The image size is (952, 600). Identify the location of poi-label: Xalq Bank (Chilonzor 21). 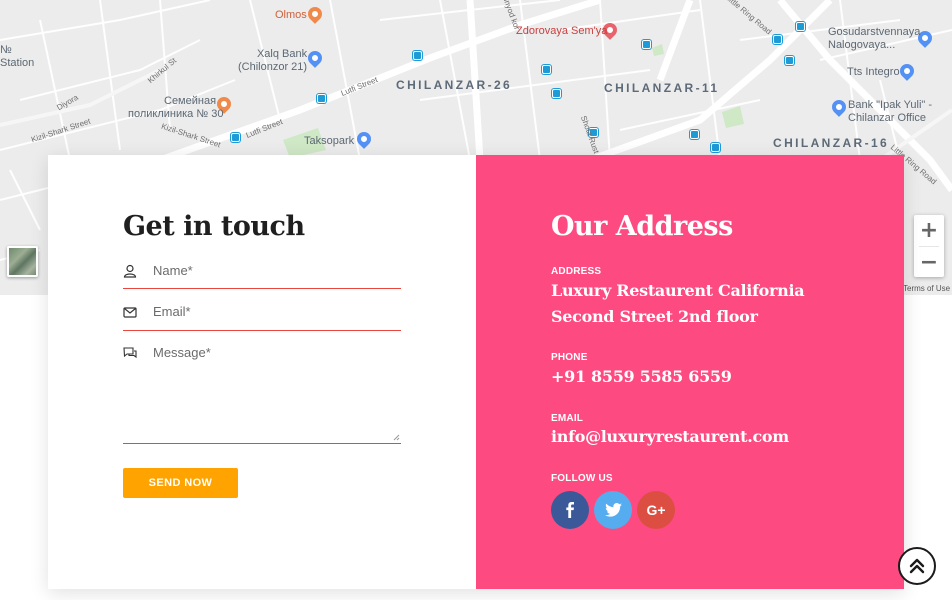
(272, 60).